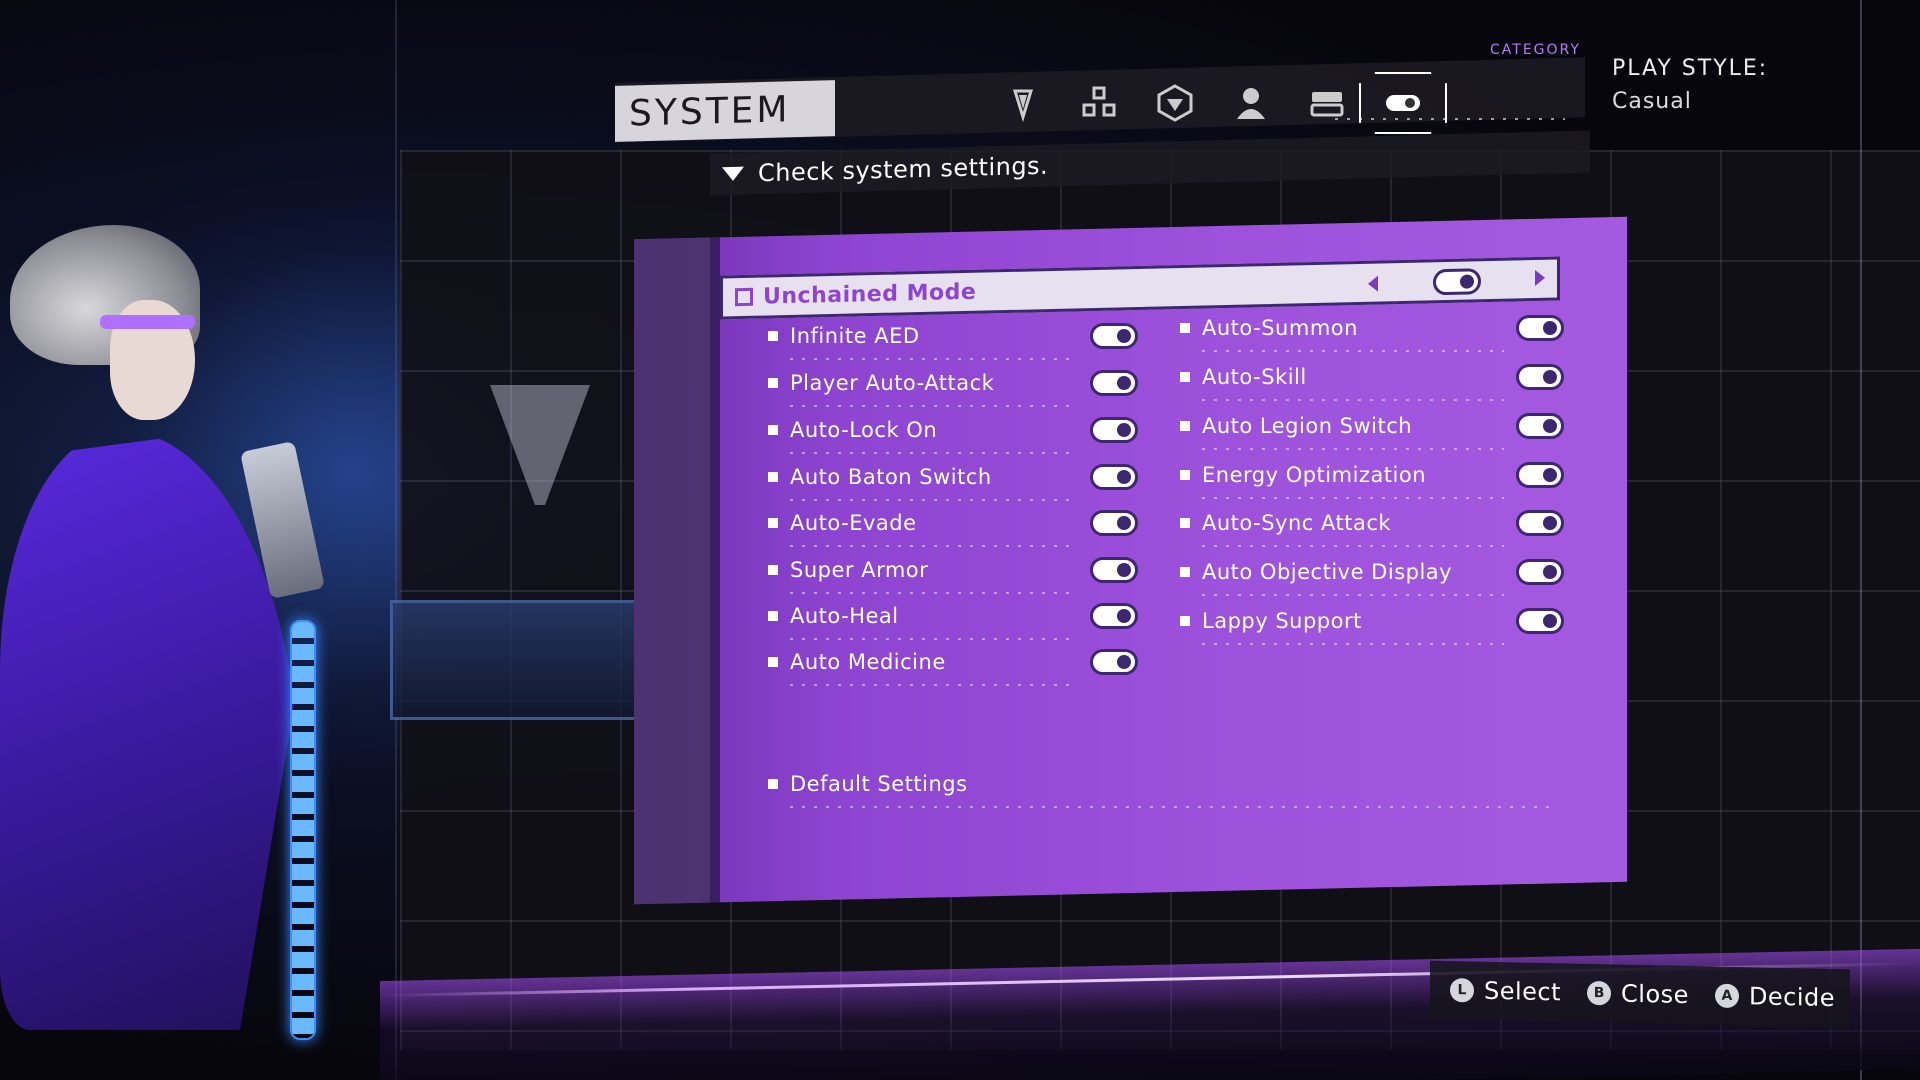  I want to click on setting-row: Lappy Support, so click(1372, 625).